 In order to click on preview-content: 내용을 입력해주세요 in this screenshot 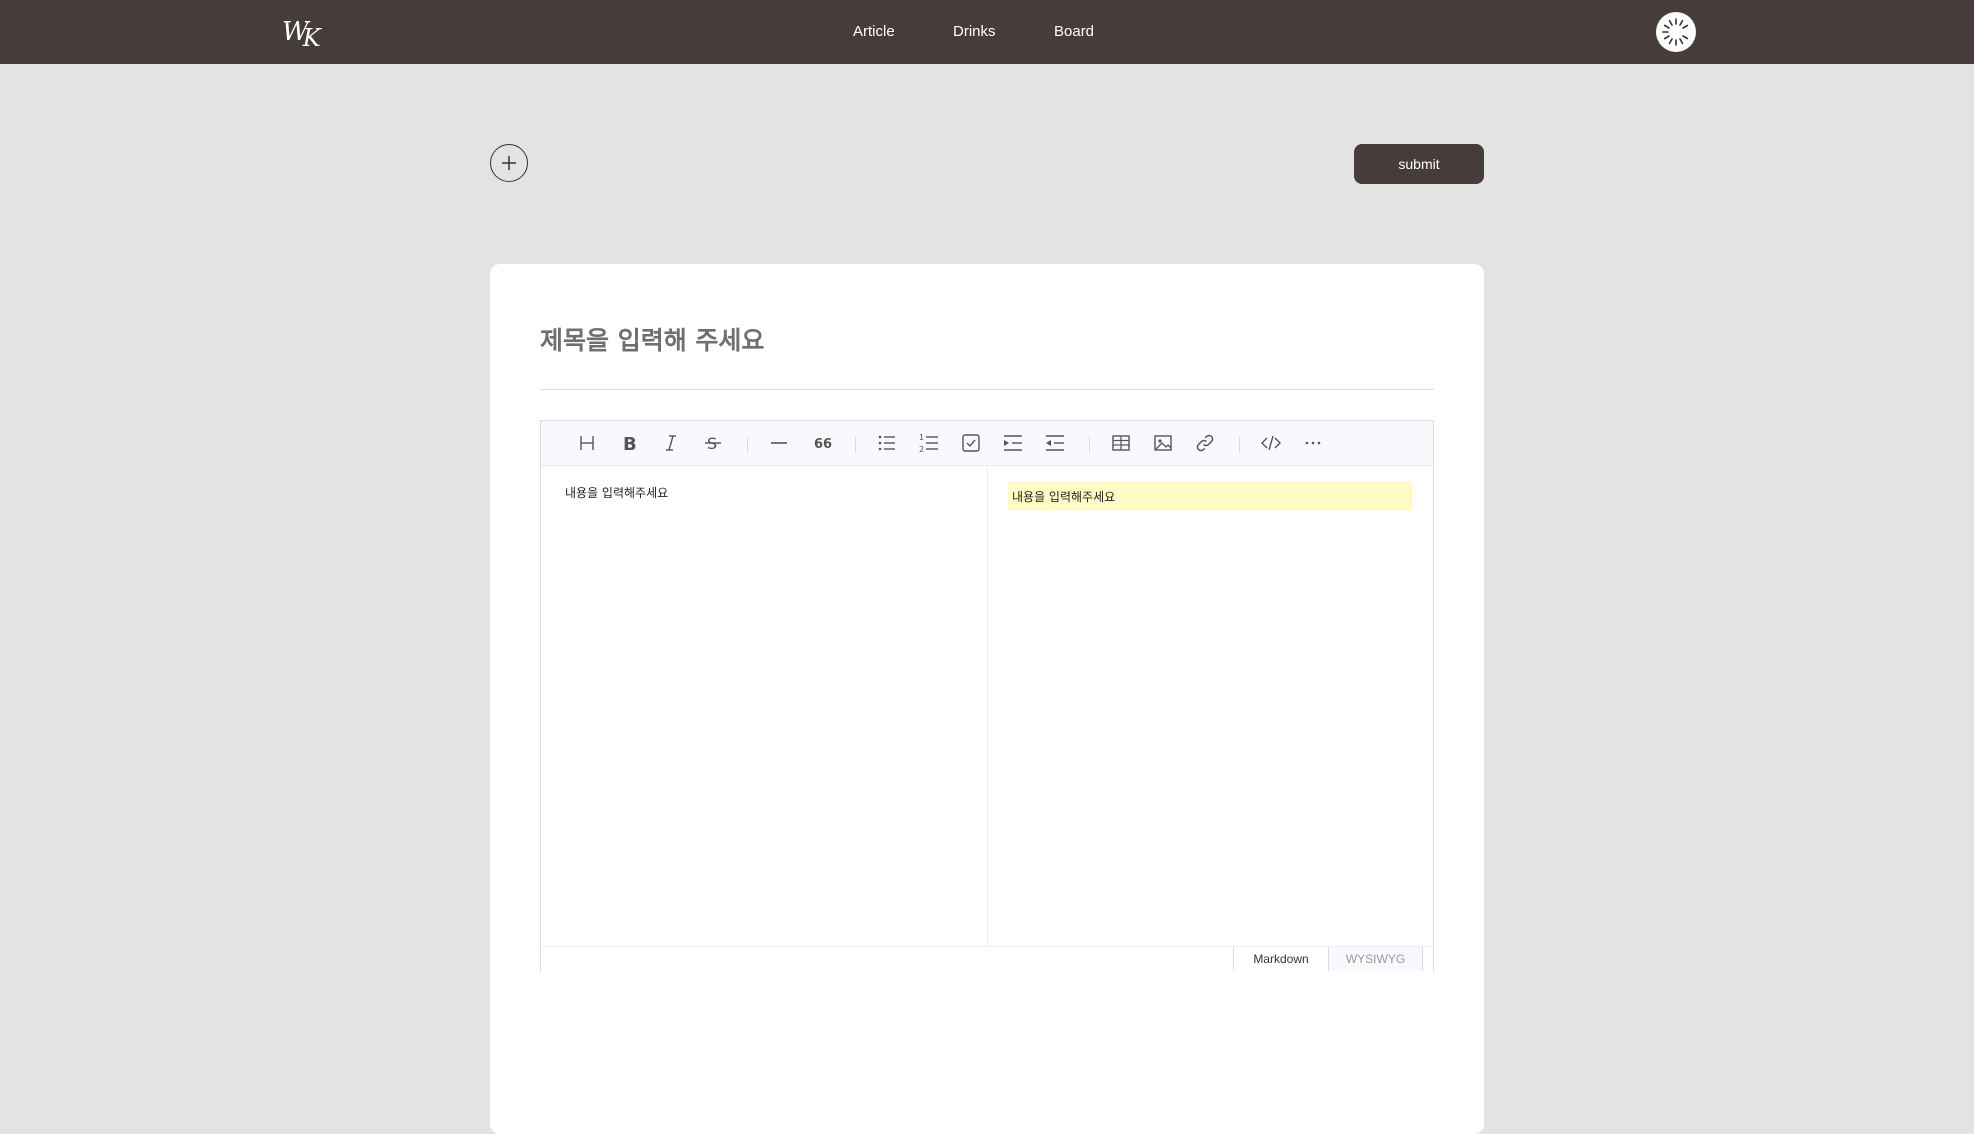, I will do `click(1064, 497)`.